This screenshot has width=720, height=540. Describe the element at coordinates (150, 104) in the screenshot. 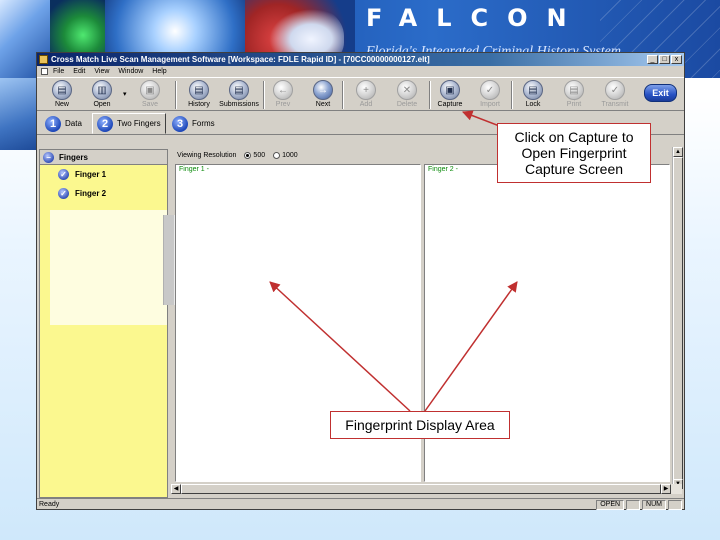

I see `save-label: Save` at that location.